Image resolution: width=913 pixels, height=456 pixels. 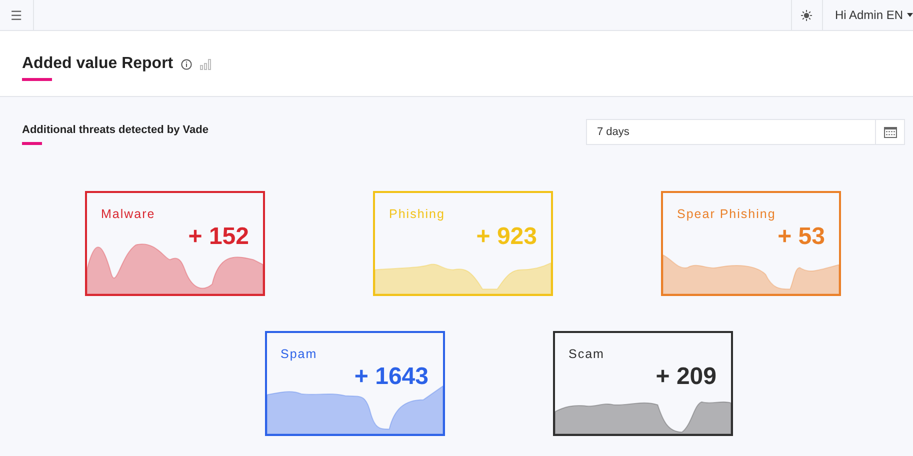 I want to click on card-count: + 53, so click(x=801, y=237).